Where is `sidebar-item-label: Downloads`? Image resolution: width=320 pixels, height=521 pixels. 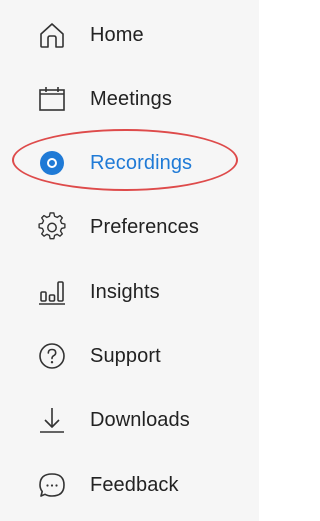 sidebar-item-label: Downloads is located at coordinates (140, 419).